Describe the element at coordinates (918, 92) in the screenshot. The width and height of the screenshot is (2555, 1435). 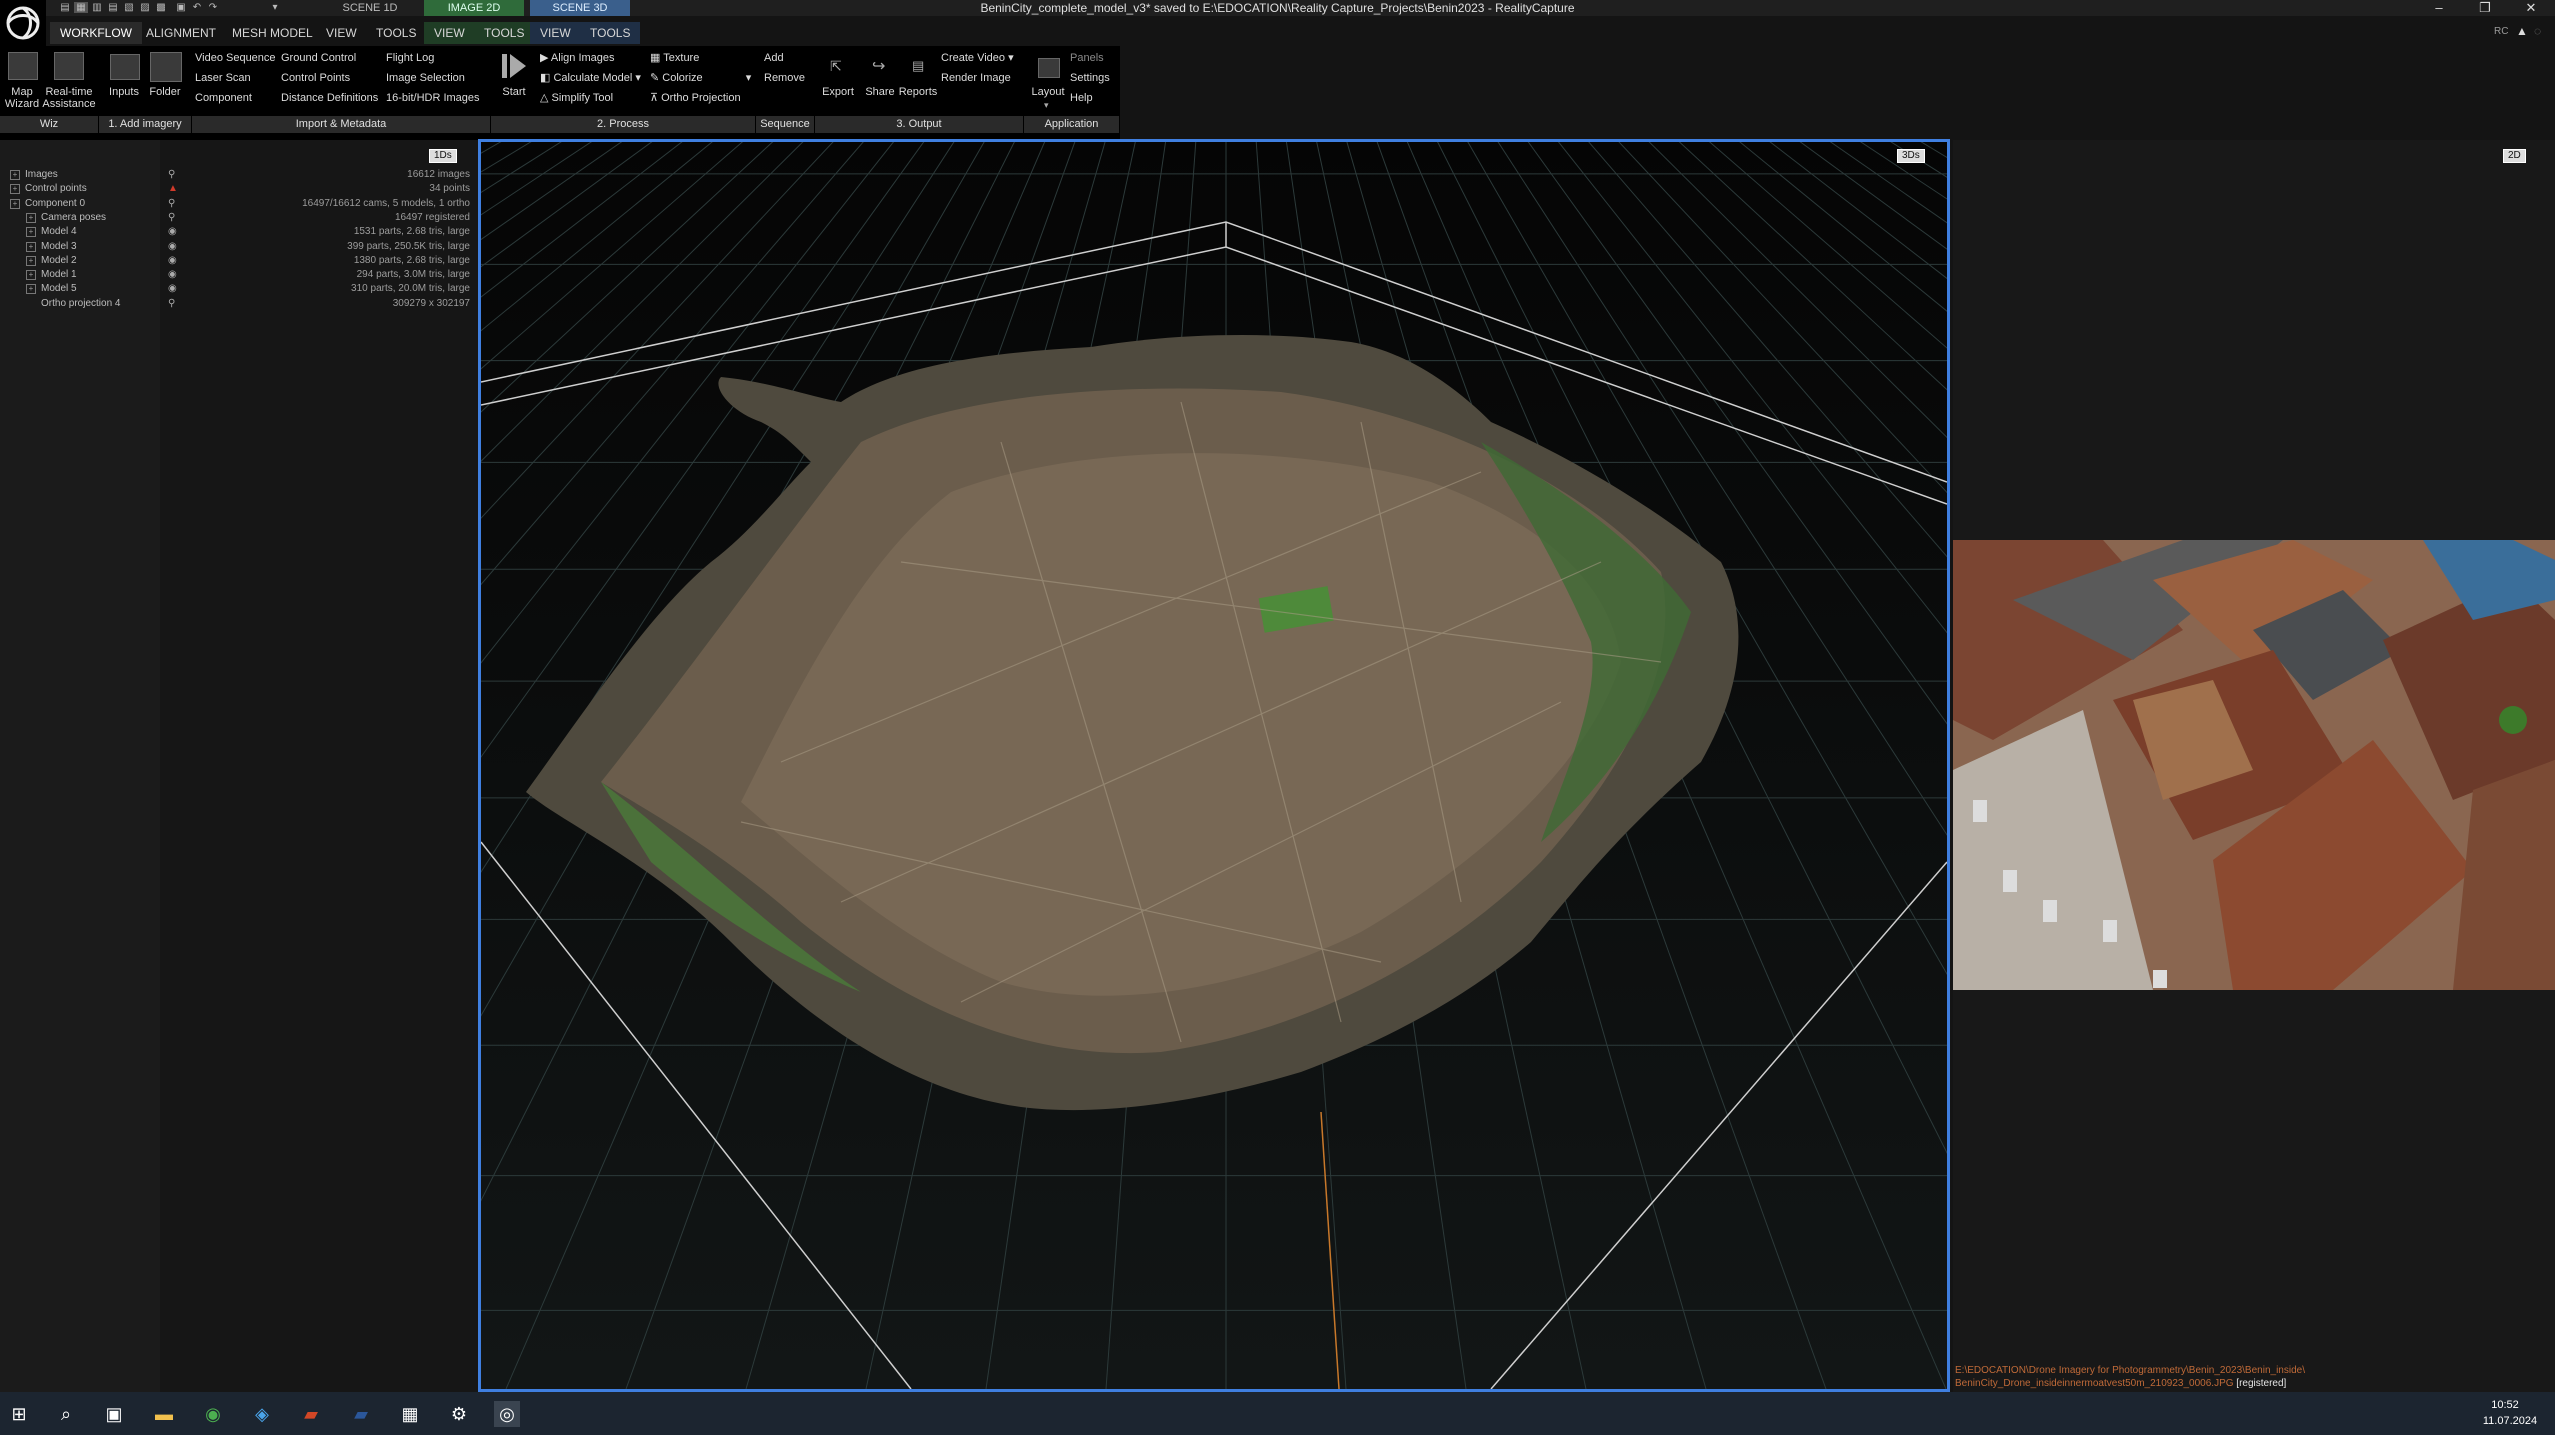
I see `reports-button: Reports` at that location.